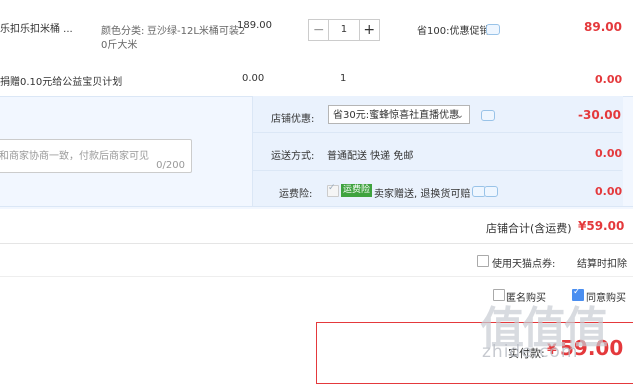 Image resolution: width=633 pixels, height=384 pixels. I want to click on qty-plus-button: +, so click(369, 30).